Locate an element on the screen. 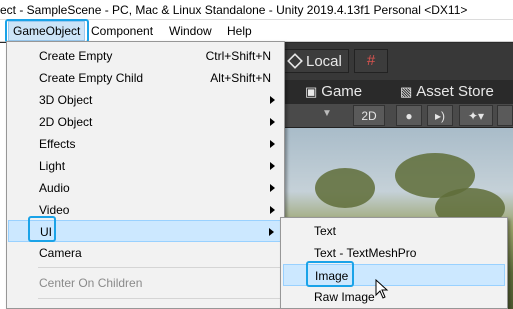 The height and width of the screenshot is (309, 513). tab-asset-store: ▧ Asset Store is located at coordinates (447, 91).